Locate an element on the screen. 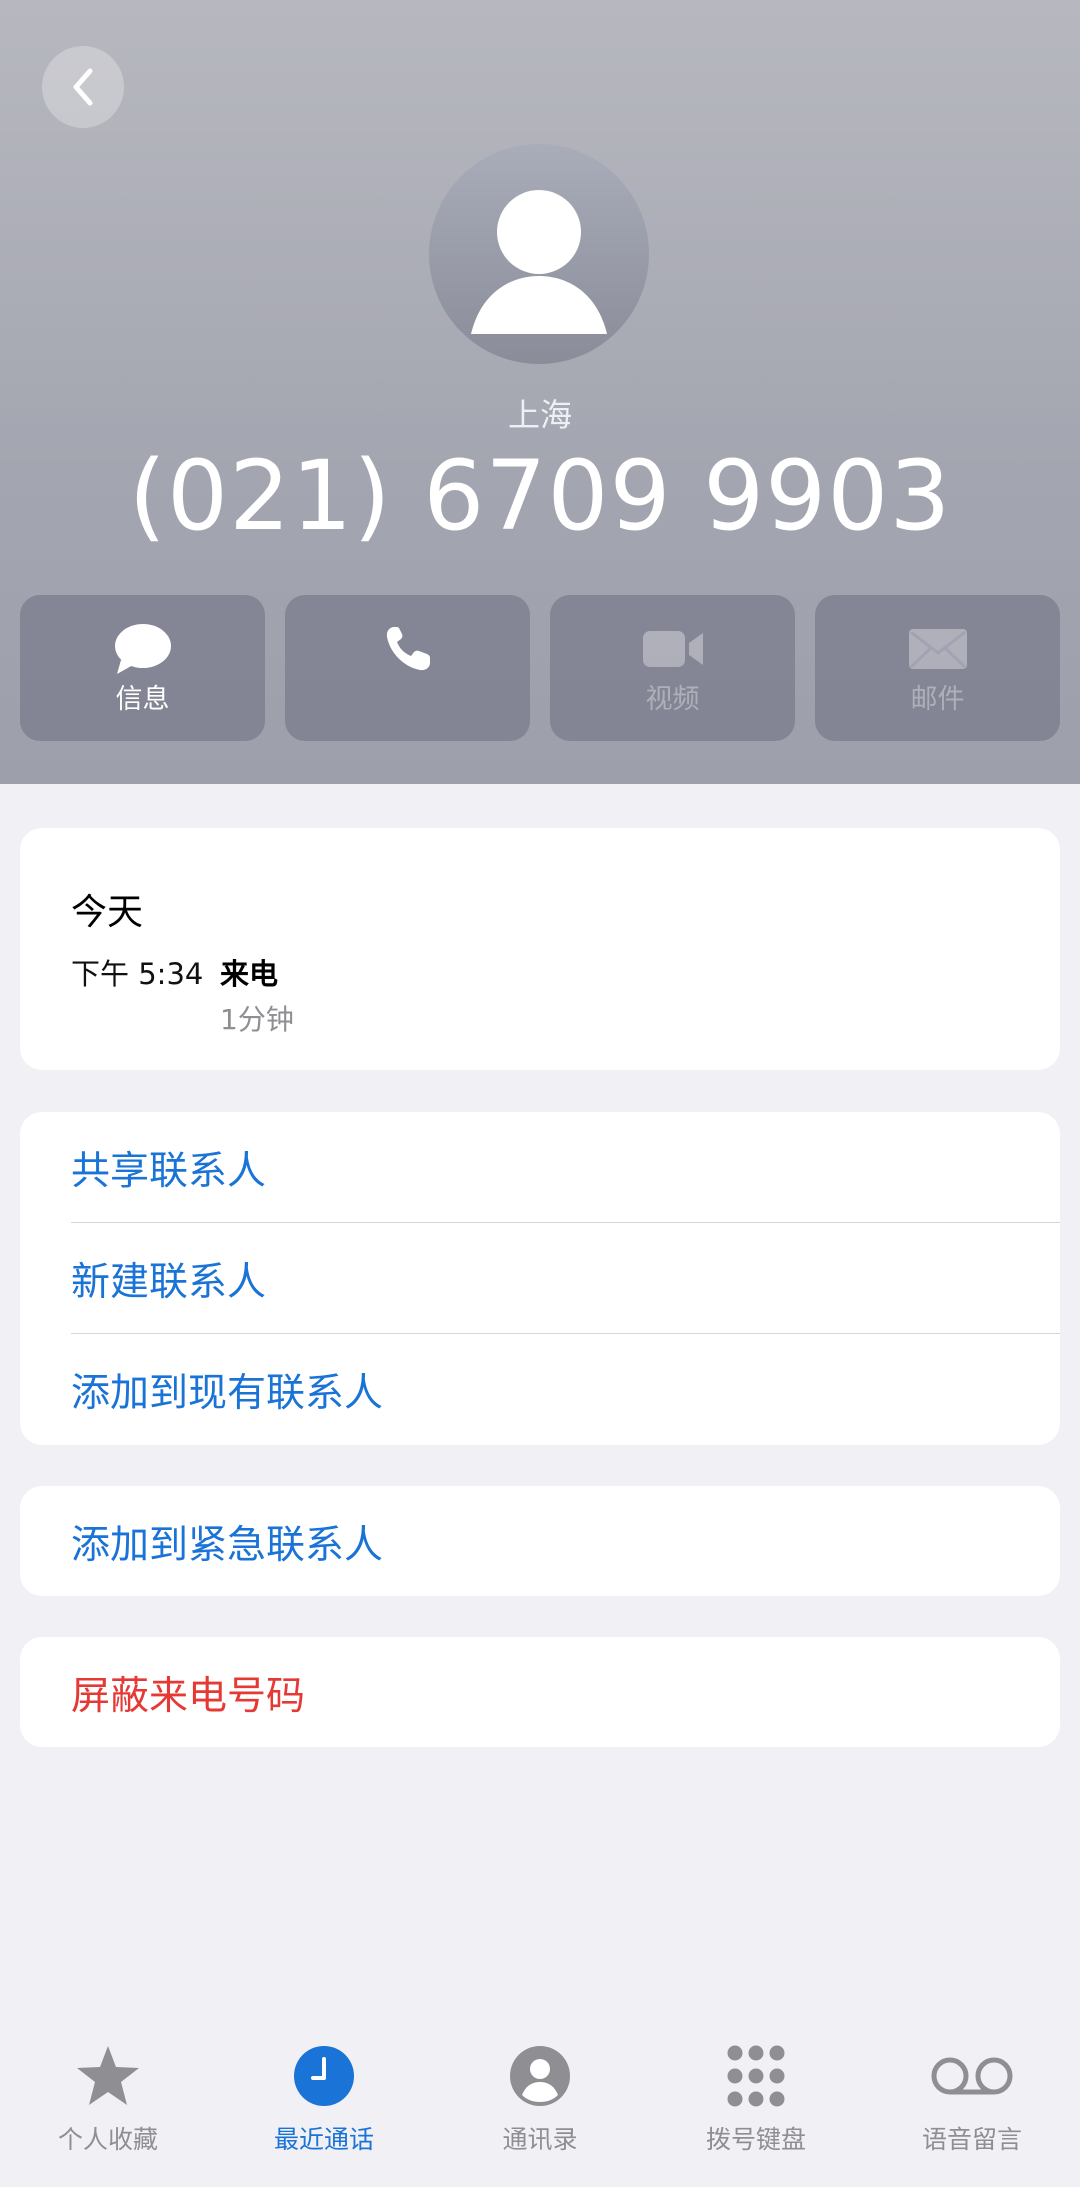 The image size is (1080, 2187). clock-icon is located at coordinates (324, 2076).